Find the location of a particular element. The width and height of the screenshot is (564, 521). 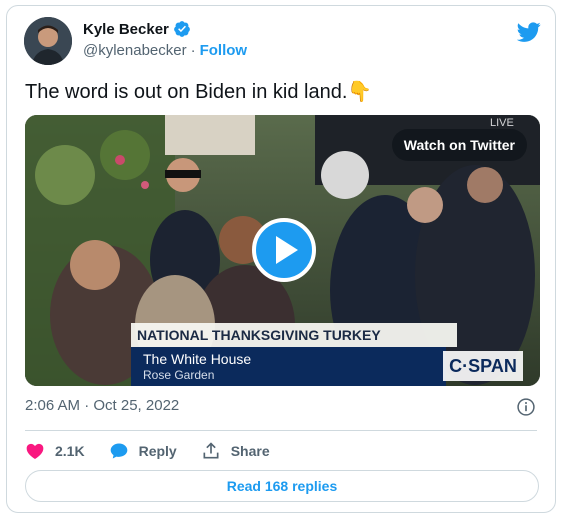

author-name: Kyle Becker is located at coordinates (126, 29).